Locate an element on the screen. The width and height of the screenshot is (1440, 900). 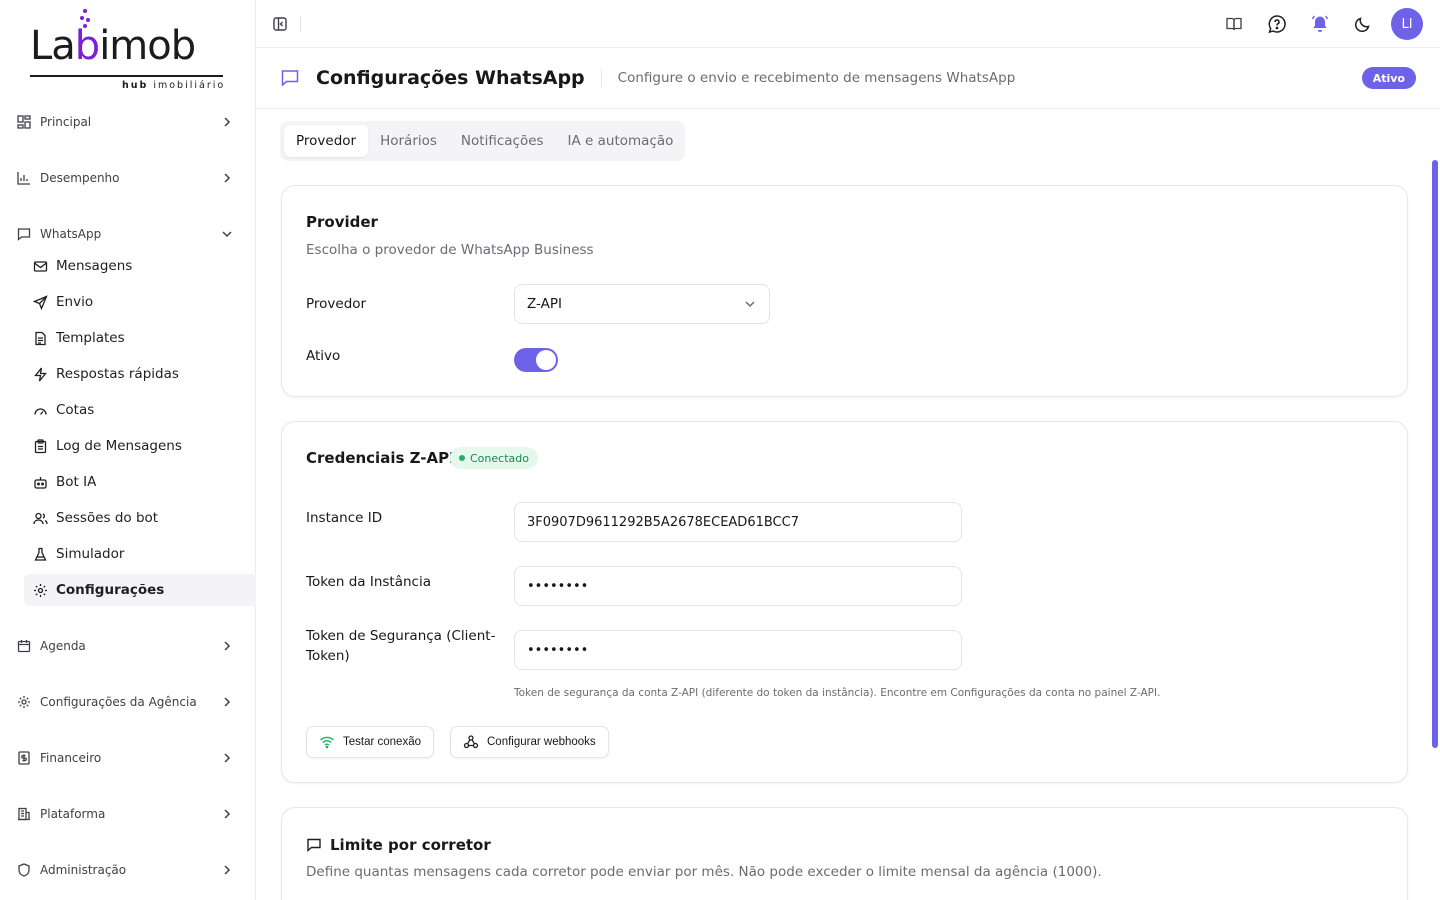
topbar-divider is located at coordinates (300, 24).